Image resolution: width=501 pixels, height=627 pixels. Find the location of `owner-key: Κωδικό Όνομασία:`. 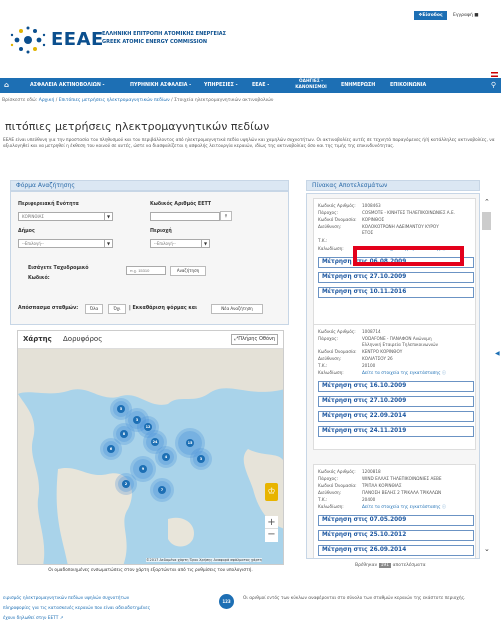

owner-key: Κωδικό Όνομασία: is located at coordinates (337, 351).